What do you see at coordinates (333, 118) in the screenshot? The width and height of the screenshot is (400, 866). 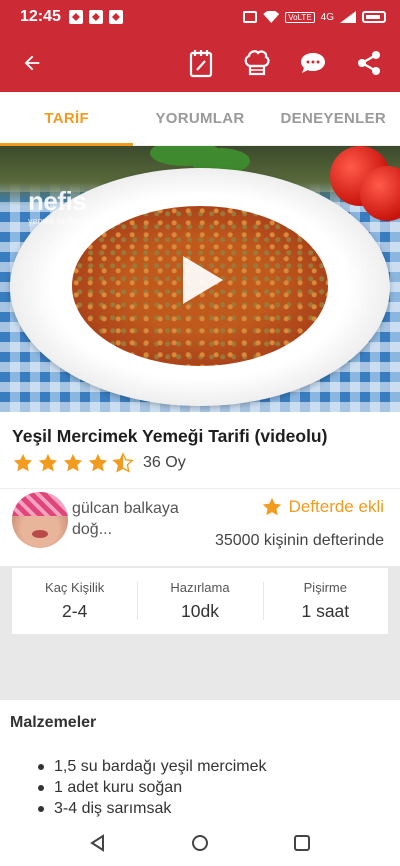 I see `tab-tried: DENEYENLER` at bounding box center [333, 118].